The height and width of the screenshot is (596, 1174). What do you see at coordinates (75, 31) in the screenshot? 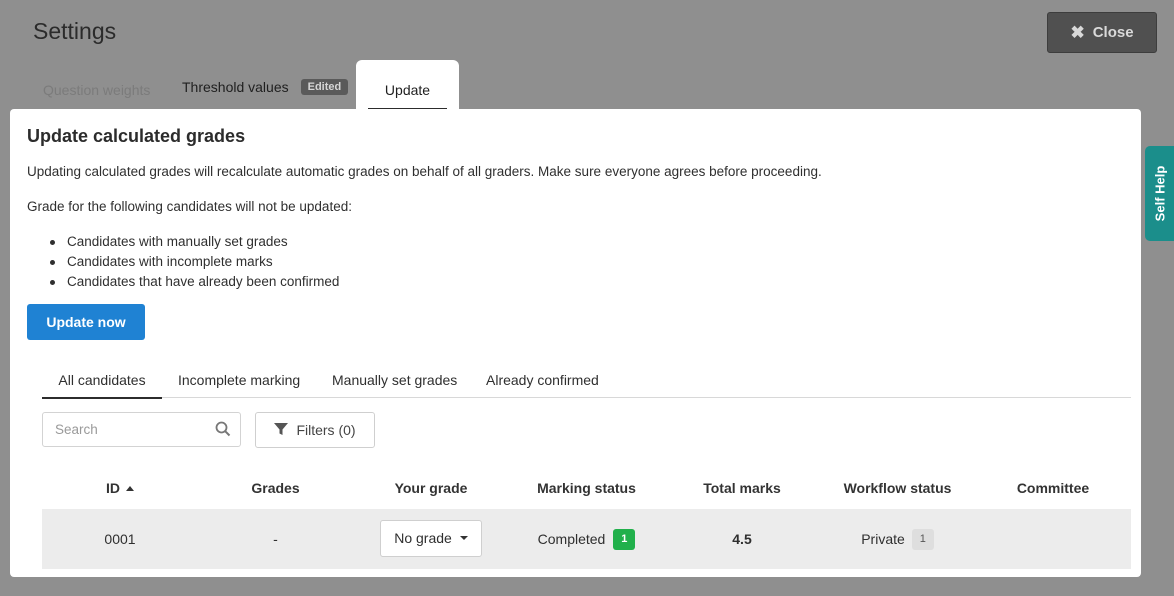
I see `page-title: Settings` at bounding box center [75, 31].